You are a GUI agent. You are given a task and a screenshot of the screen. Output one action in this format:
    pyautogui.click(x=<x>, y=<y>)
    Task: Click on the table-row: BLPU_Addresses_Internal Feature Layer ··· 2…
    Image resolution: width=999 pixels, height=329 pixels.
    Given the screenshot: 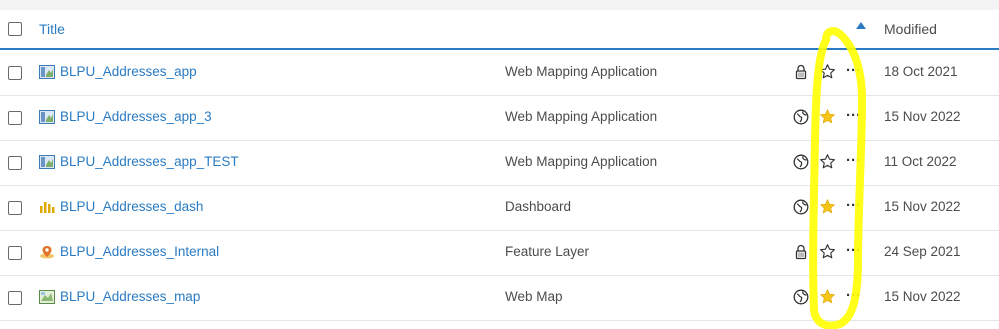 What is the action you would take?
    pyautogui.click(x=499, y=253)
    